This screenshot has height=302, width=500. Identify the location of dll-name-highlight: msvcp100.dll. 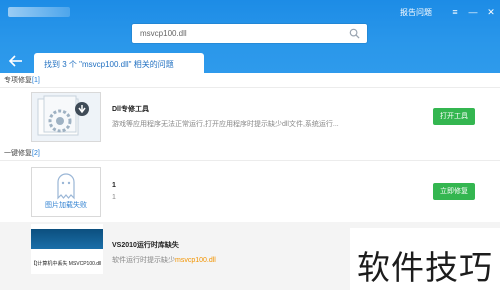
(195, 260).